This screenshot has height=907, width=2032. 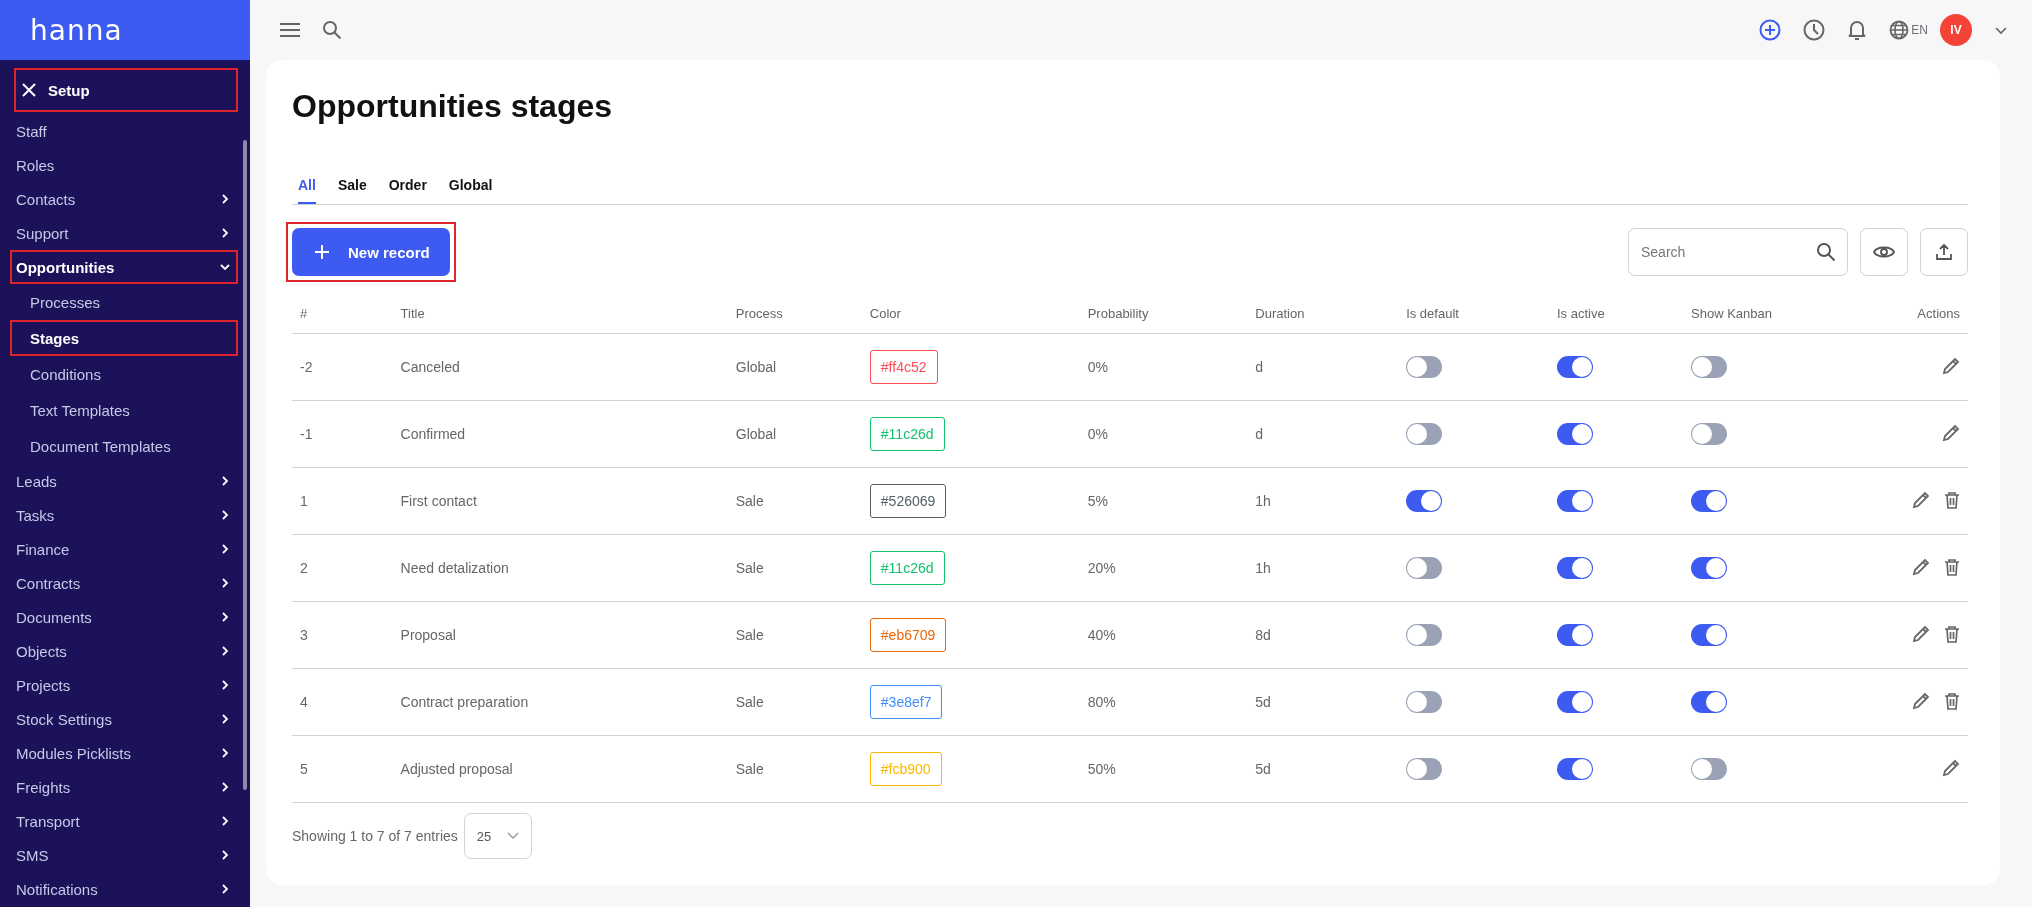 What do you see at coordinates (124, 199) in the screenshot?
I see `sidebar-item: Contacts` at bounding box center [124, 199].